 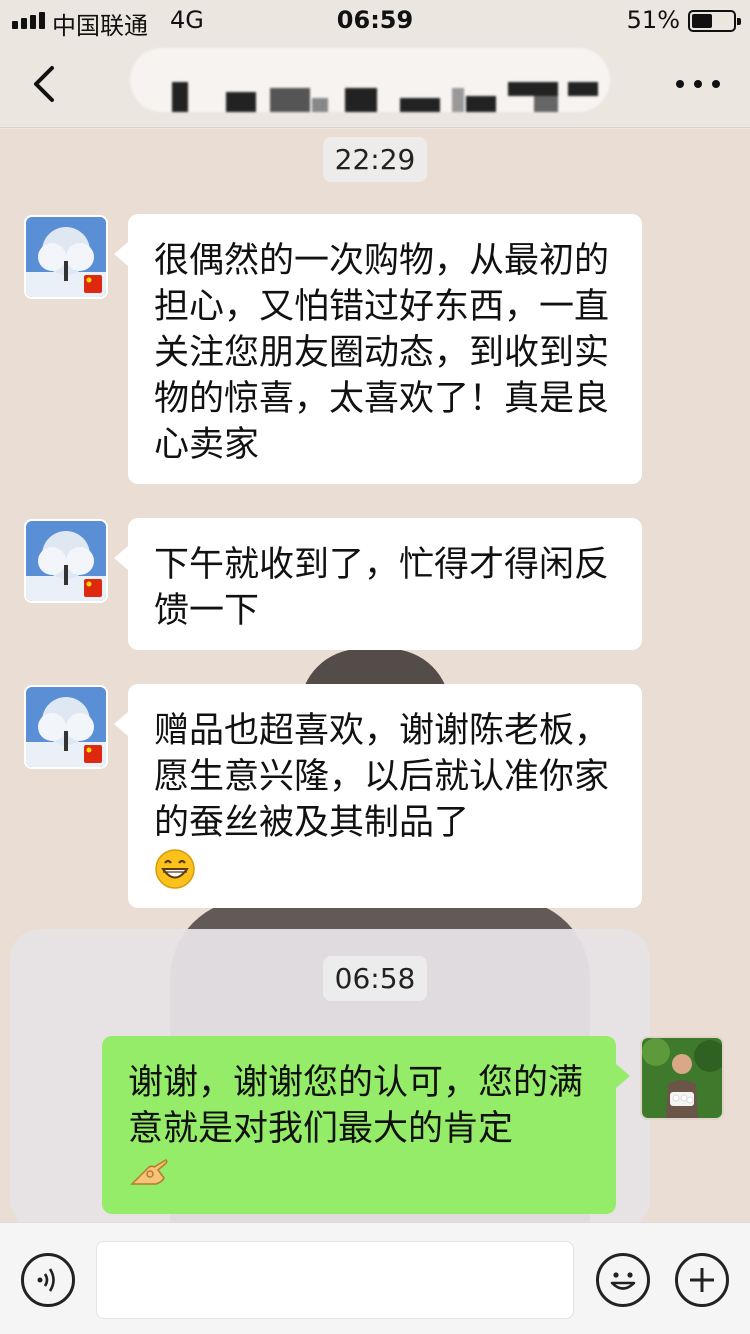 I want to click on battery-icon, so click(x=714, y=21).